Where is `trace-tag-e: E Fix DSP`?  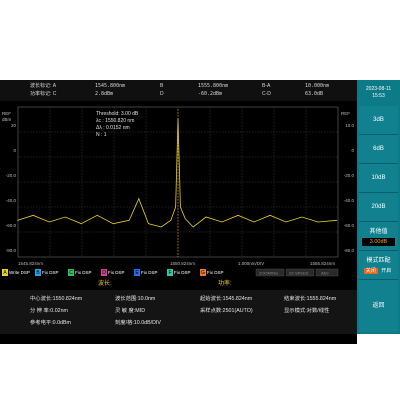
trace-tag-e: E Fix DSP is located at coordinates (146, 273).